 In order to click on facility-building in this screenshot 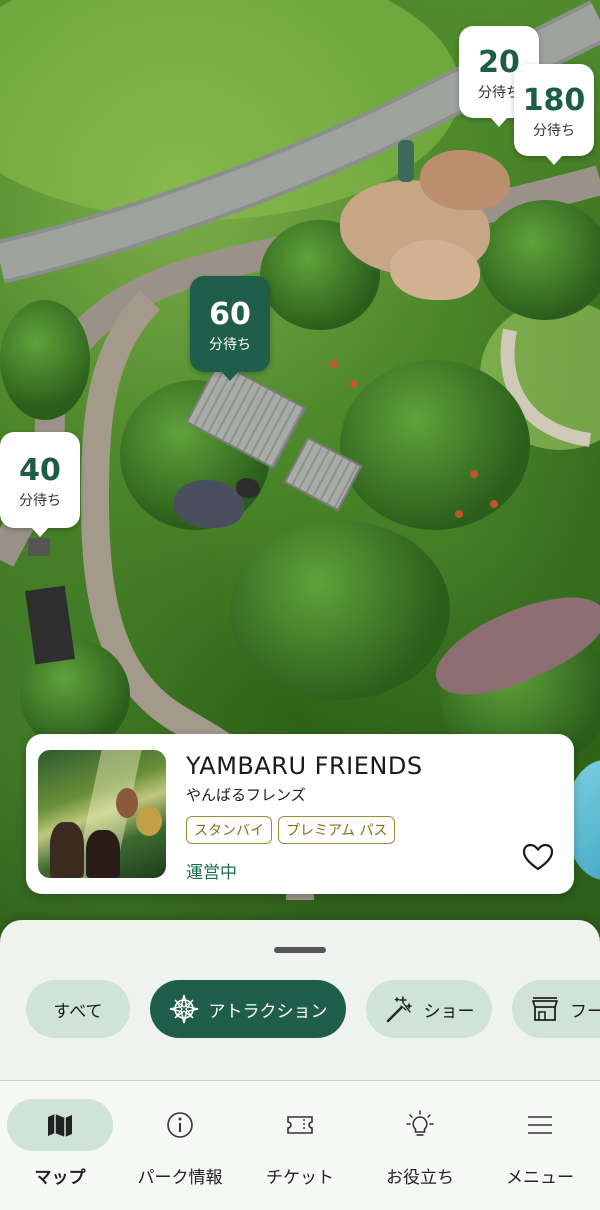, I will do `click(39, 547)`.